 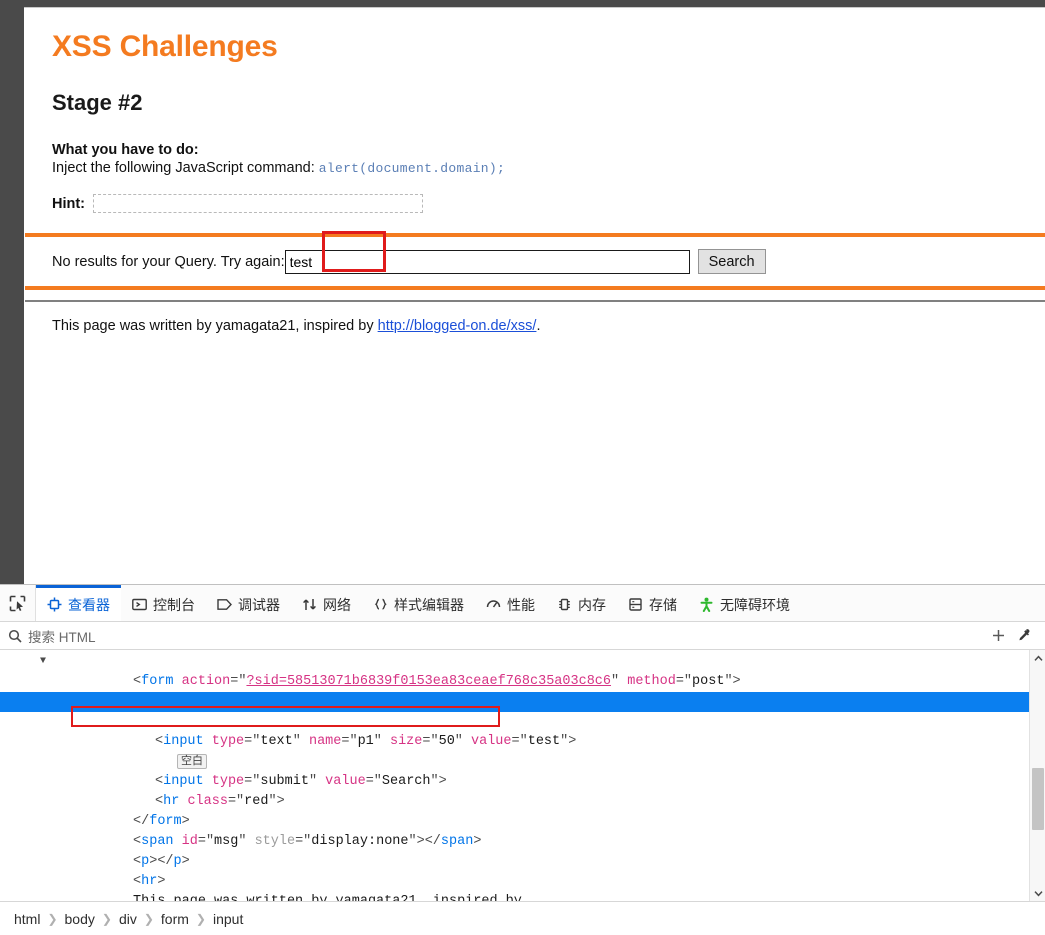 I want to click on accessibility-icon, so click(x=706, y=604).